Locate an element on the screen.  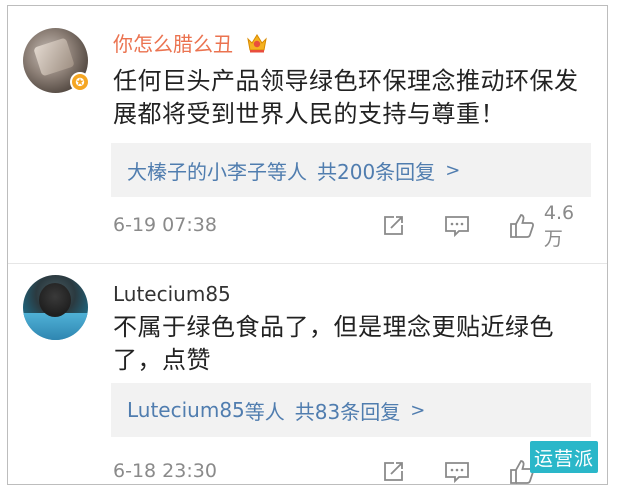
replies-users: 大榛子的小李子 is located at coordinates (197, 170).